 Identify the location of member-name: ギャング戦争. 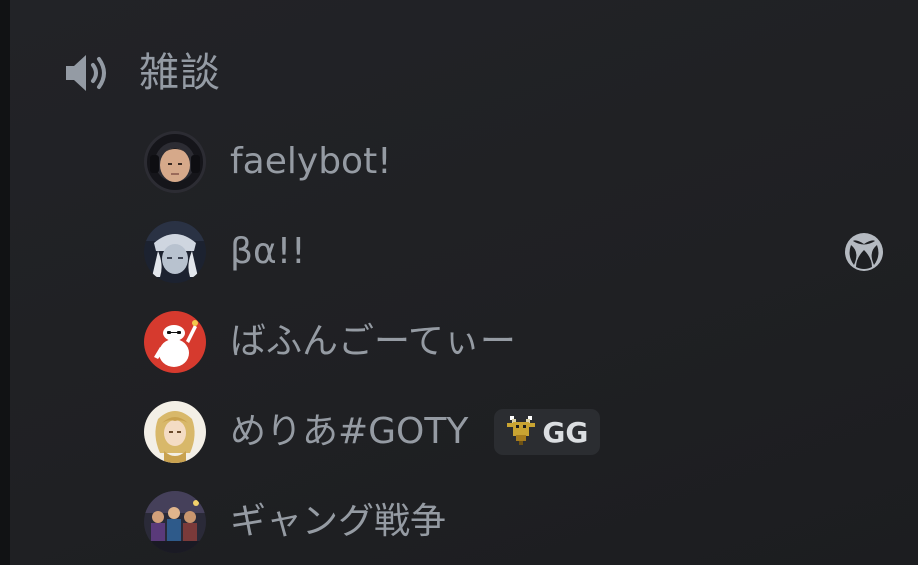
(338, 521).